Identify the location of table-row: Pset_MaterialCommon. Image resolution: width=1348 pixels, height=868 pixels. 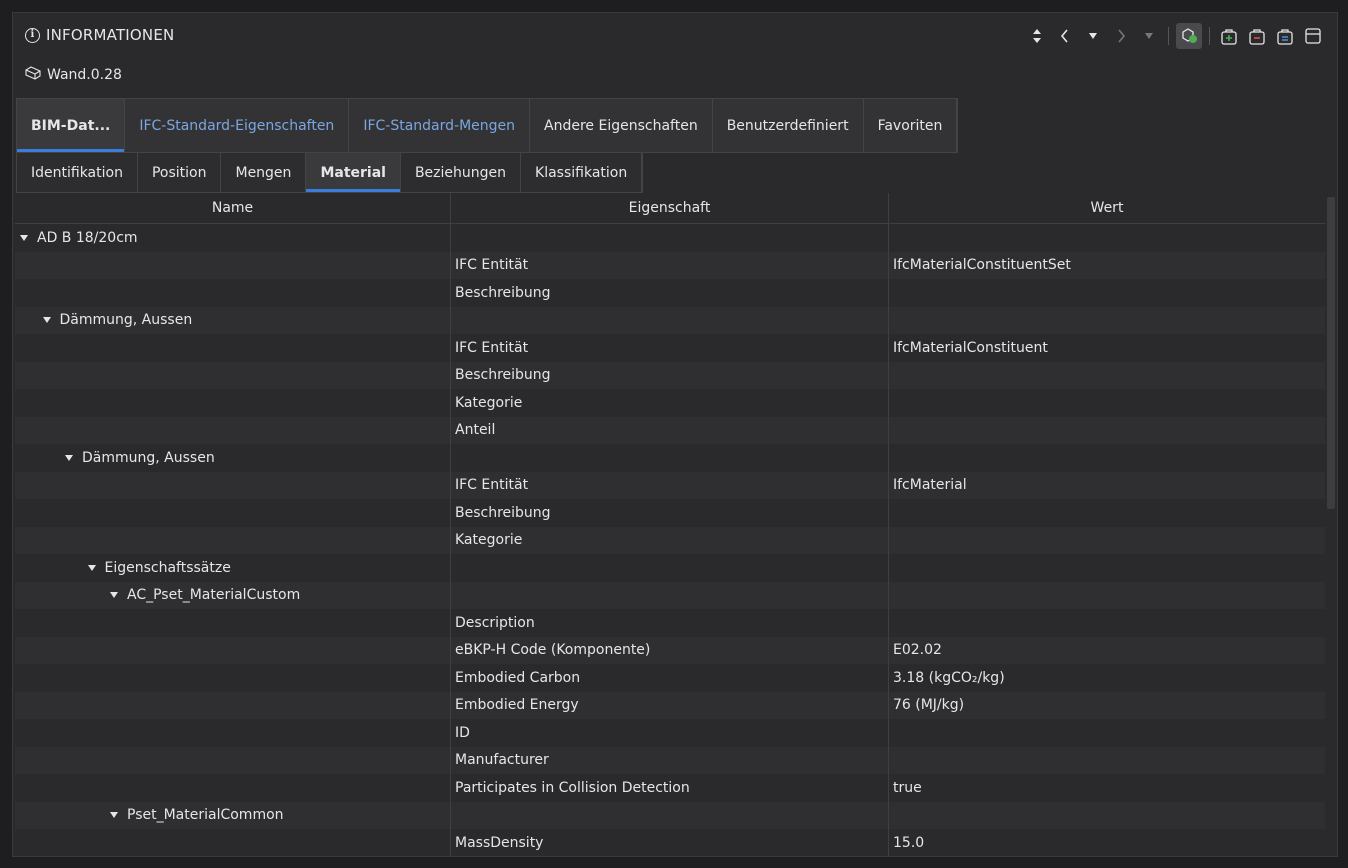
(670, 815).